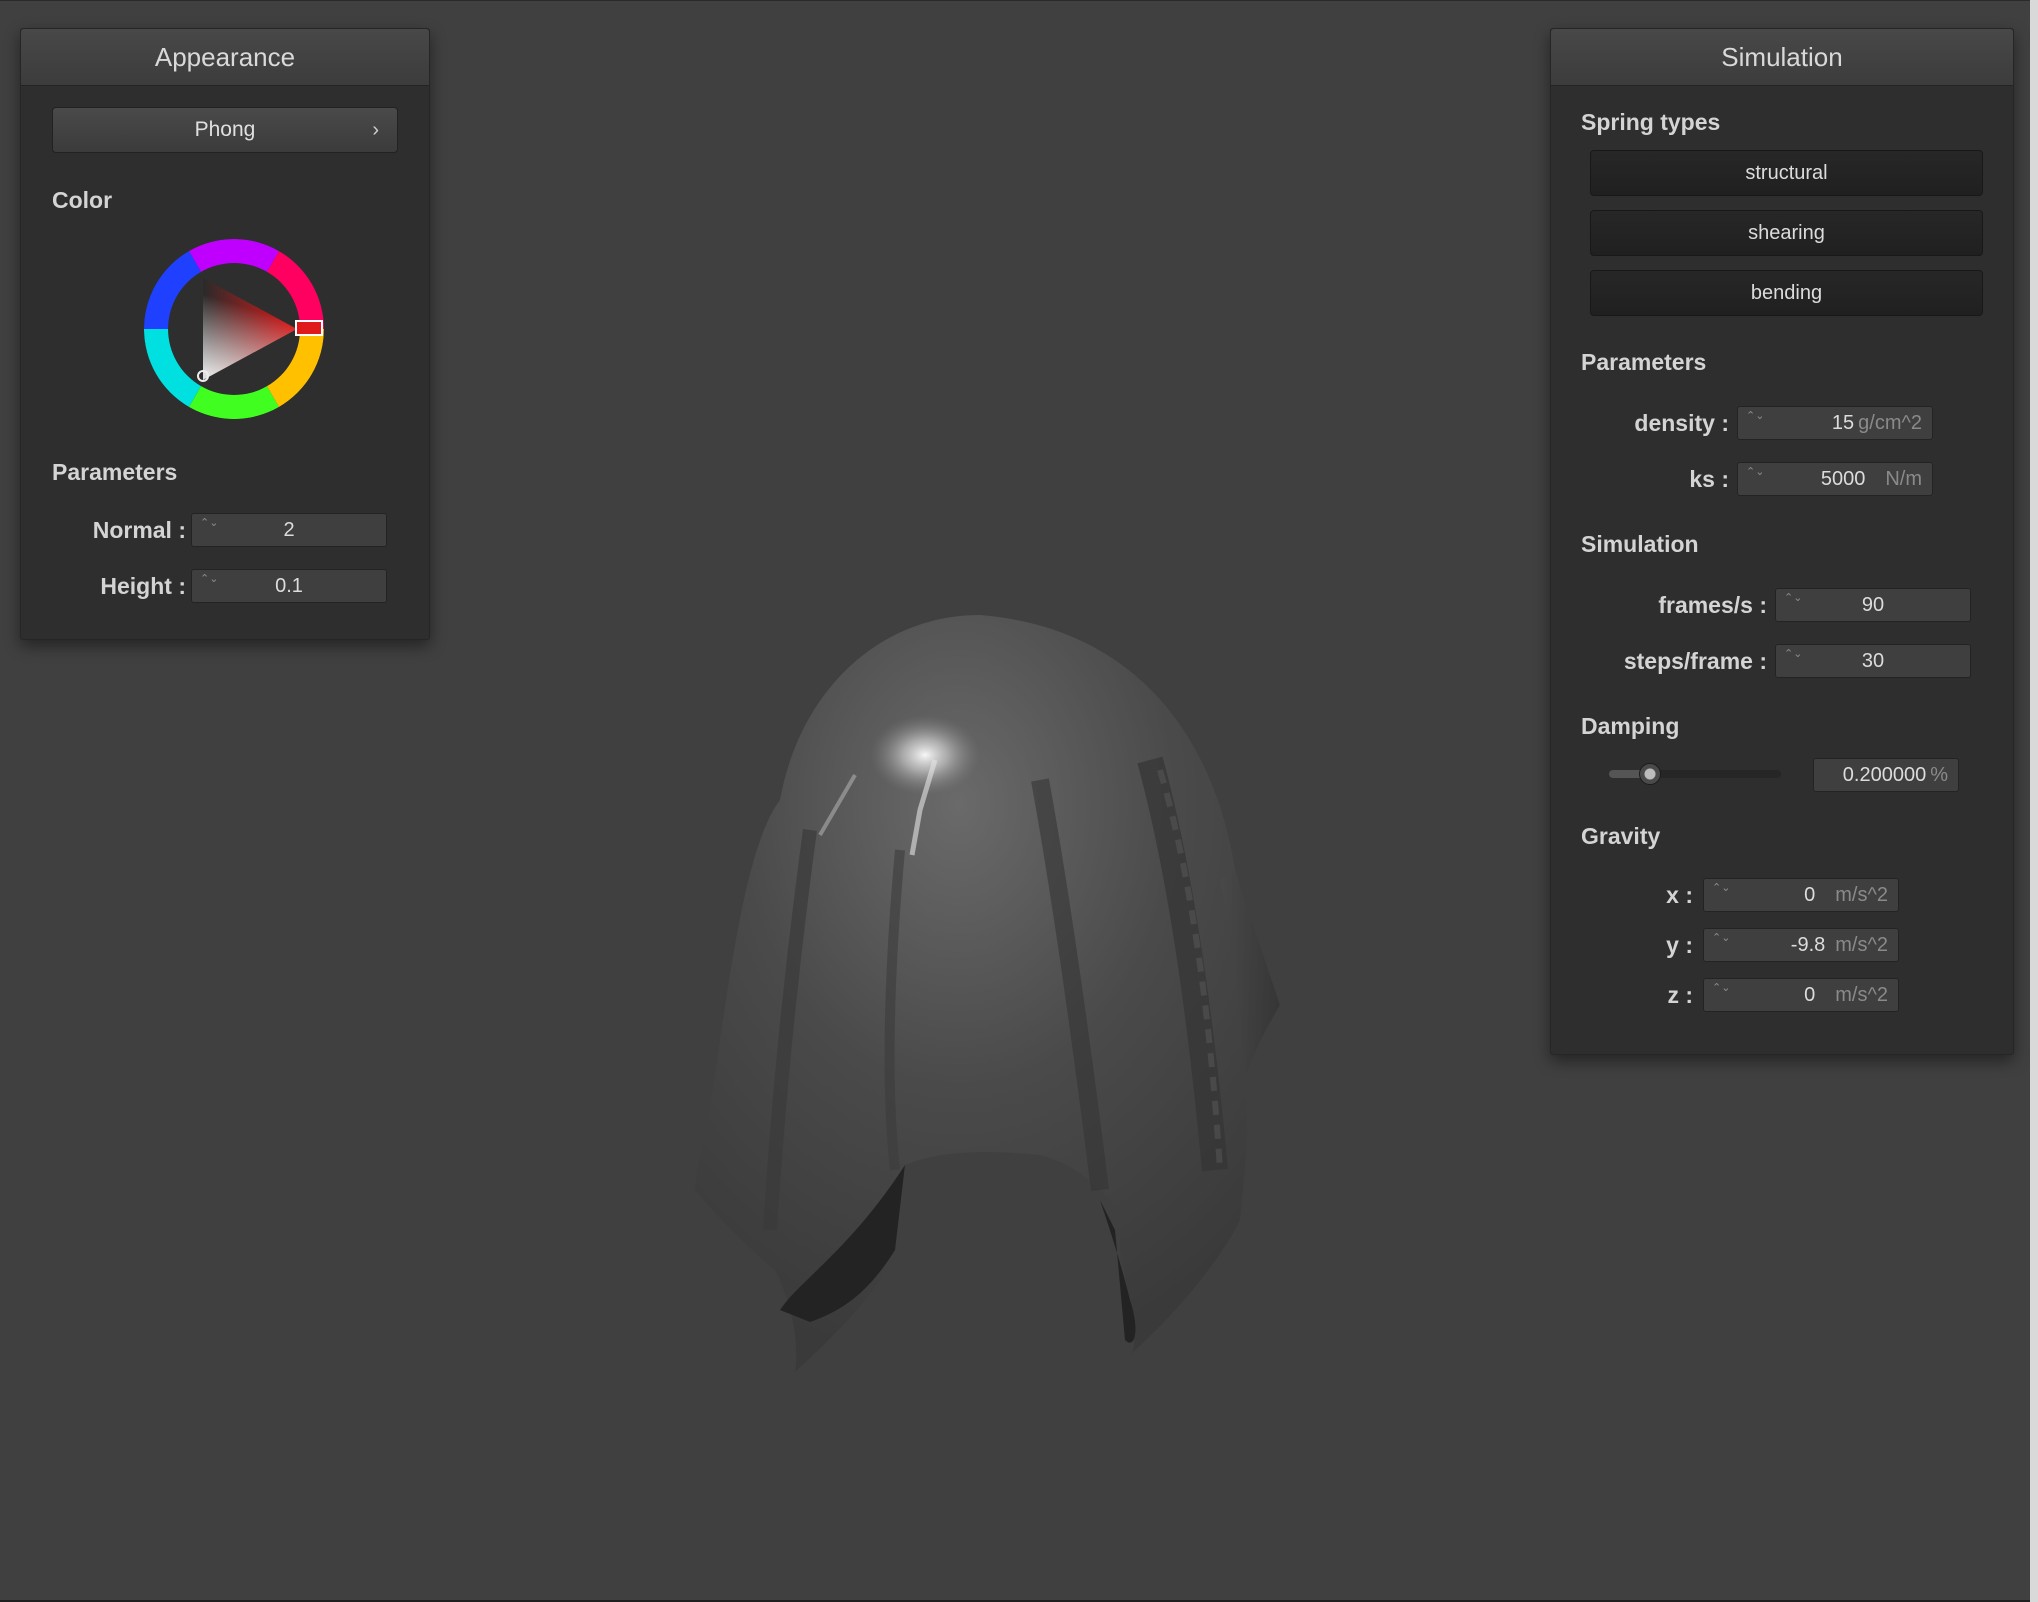 The image size is (2038, 1602). I want to click on window-right-edge, so click(2034, 801).